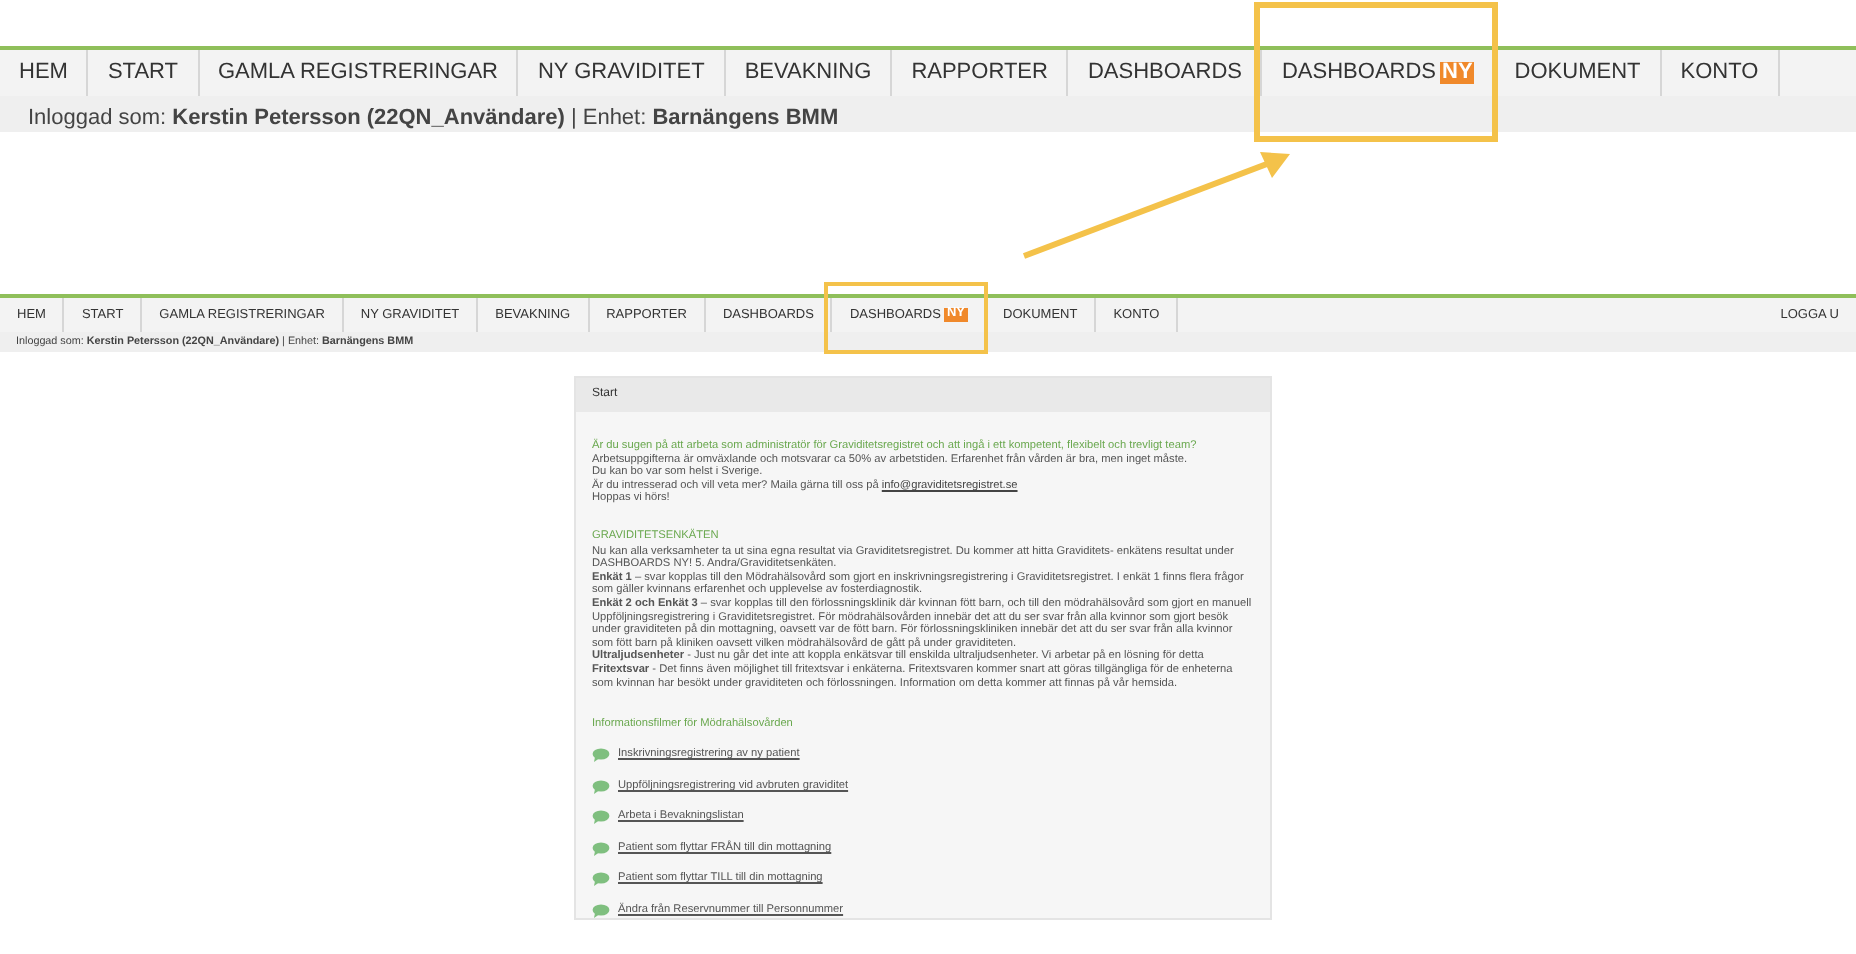 This screenshot has width=1856, height=954. What do you see at coordinates (928, 114) in the screenshot?
I see `login-status: Inloggad som: Kerstin Petersson (22QN_Användare) | Enhet: Barnängens BMM` at bounding box center [928, 114].